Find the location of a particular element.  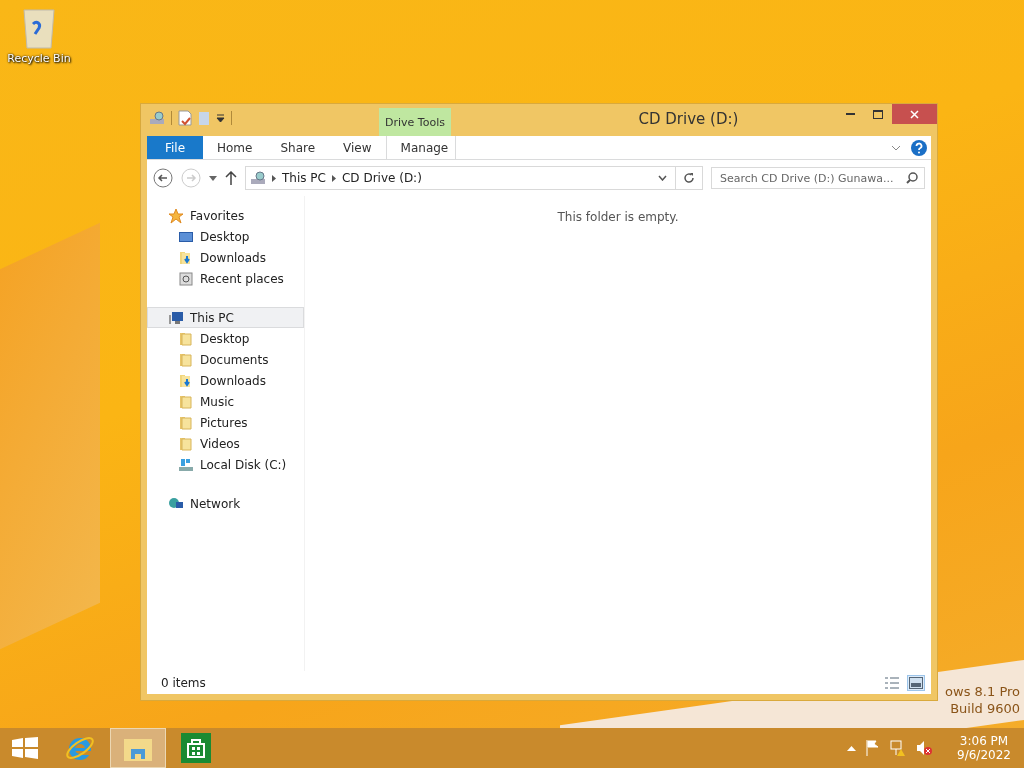

windows-logo-icon is located at coordinates (25, 748).